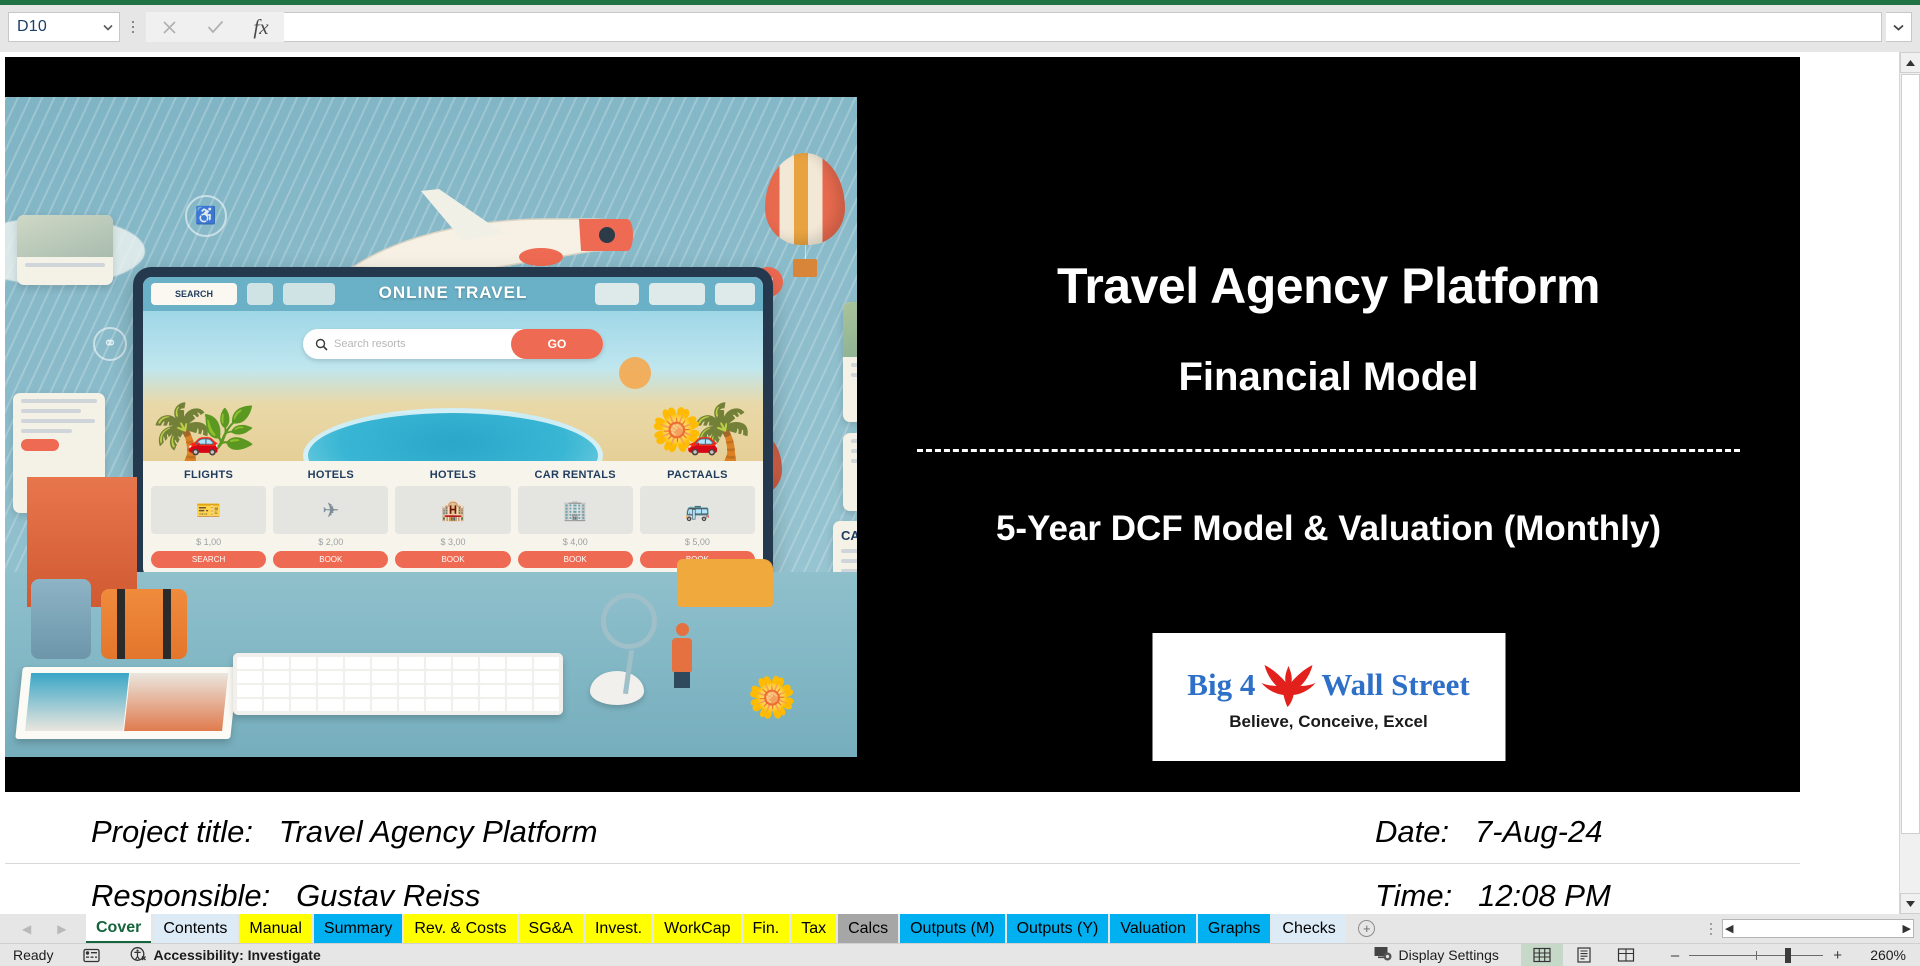 Image resolution: width=1920 pixels, height=966 pixels. Describe the element at coordinates (358, 928) in the screenshot. I see `sheet-tab-summary: Summary` at that location.